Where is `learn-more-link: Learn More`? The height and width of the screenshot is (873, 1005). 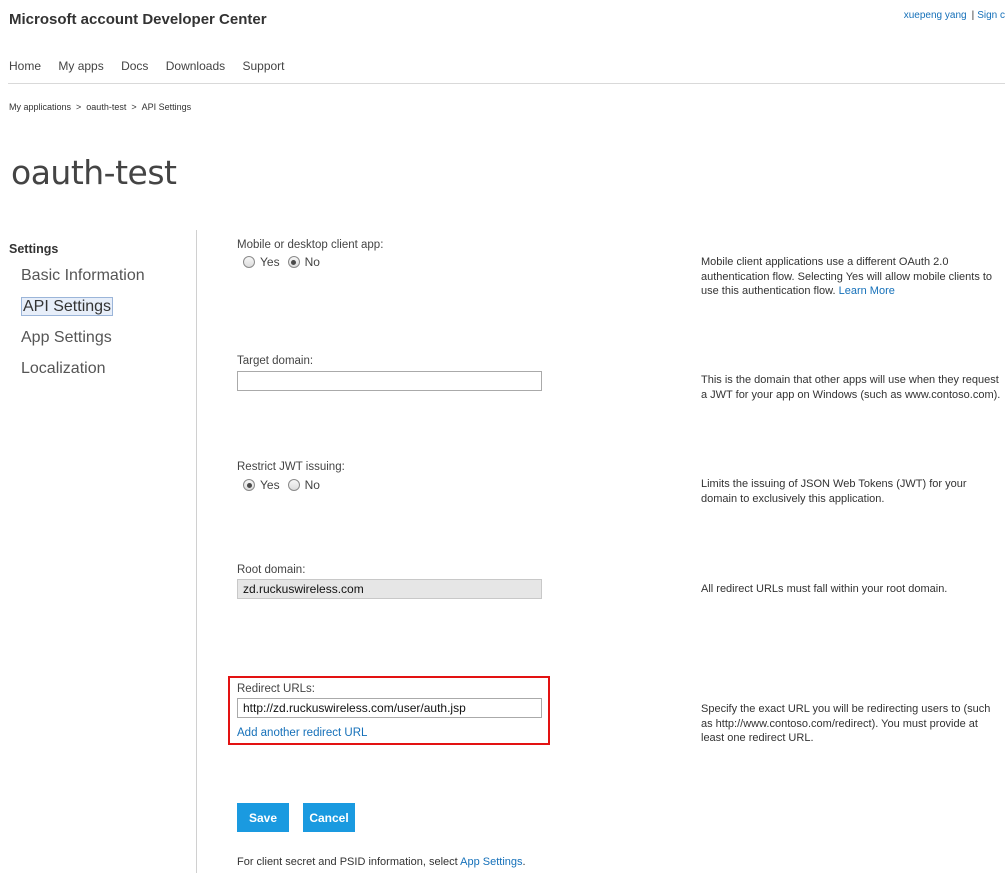
learn-more-link: Learn More is located at coordinates (867, 291).